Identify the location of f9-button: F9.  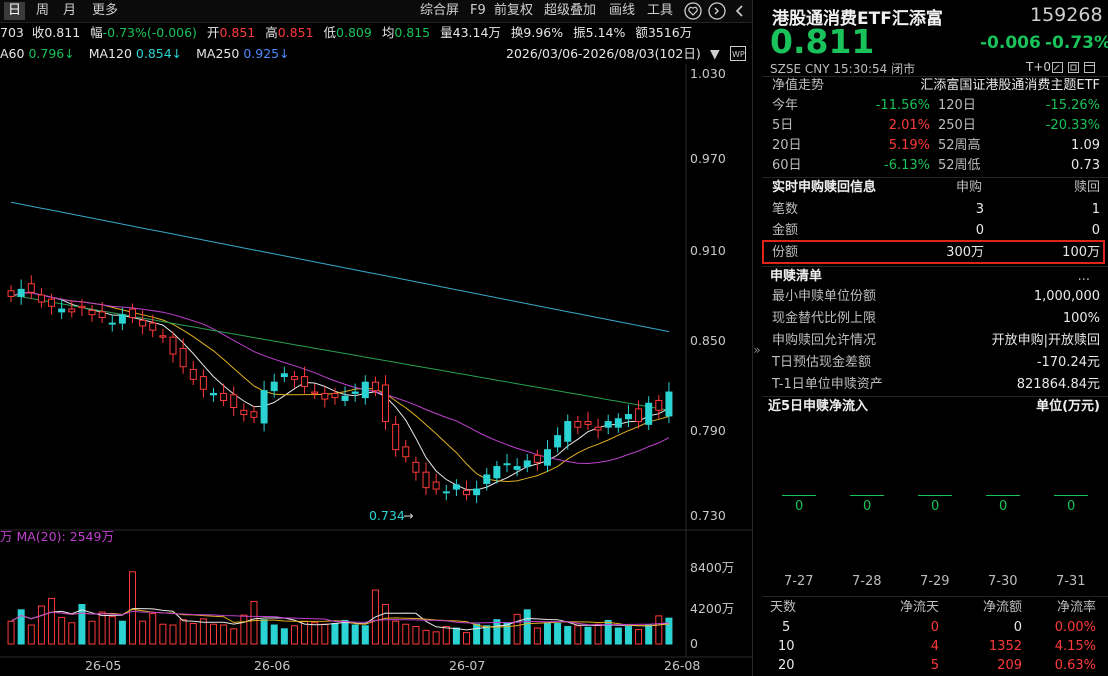
(478, 11).